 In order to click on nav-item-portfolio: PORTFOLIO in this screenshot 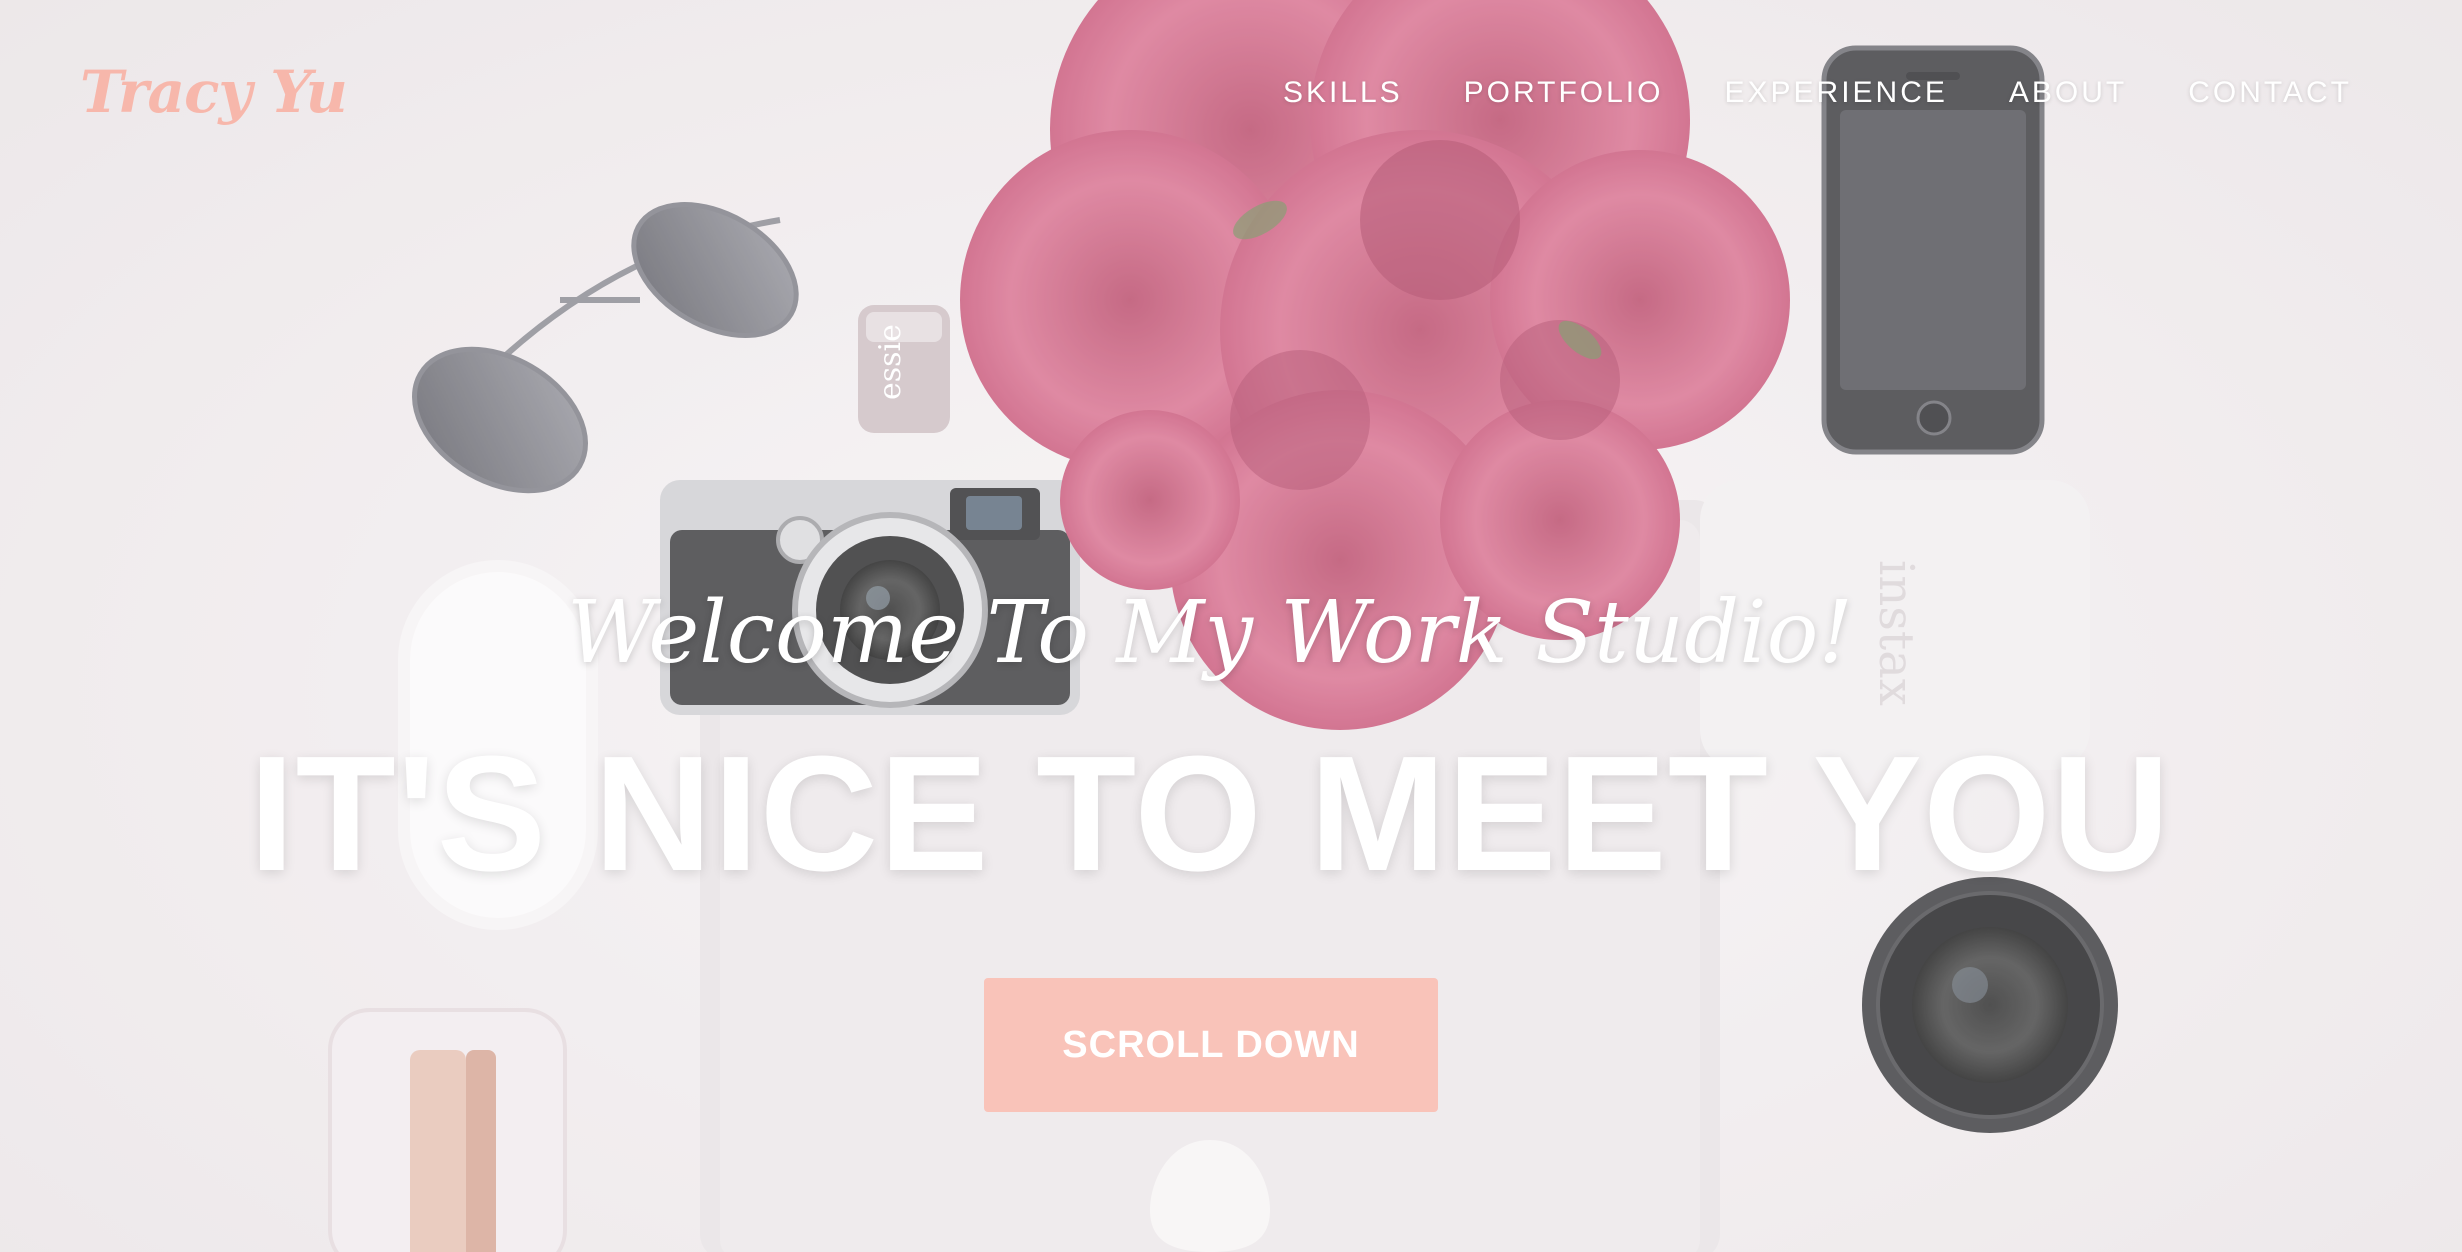, I will do `click(1564, 93)`.